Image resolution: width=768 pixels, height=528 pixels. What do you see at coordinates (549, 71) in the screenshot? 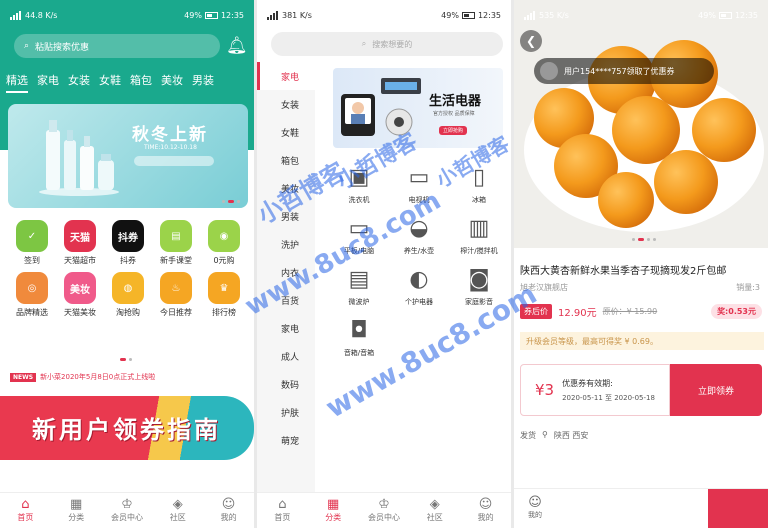
I see `avatar` at bounding box center [549, 71].